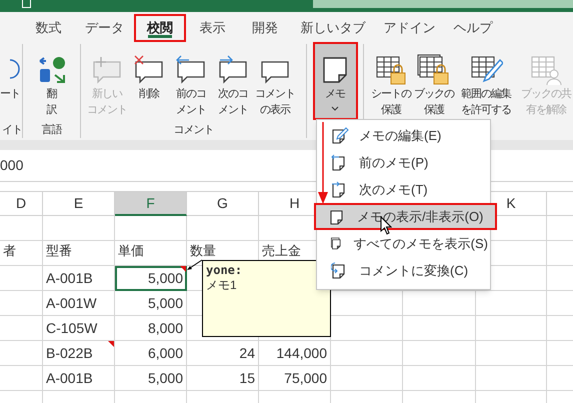 The width and height of the screenshot is (573, 403). Describe the element at coordinates (403, 162) in the screenshot. I see `menu-item: 前のメモ(P)` at that location.